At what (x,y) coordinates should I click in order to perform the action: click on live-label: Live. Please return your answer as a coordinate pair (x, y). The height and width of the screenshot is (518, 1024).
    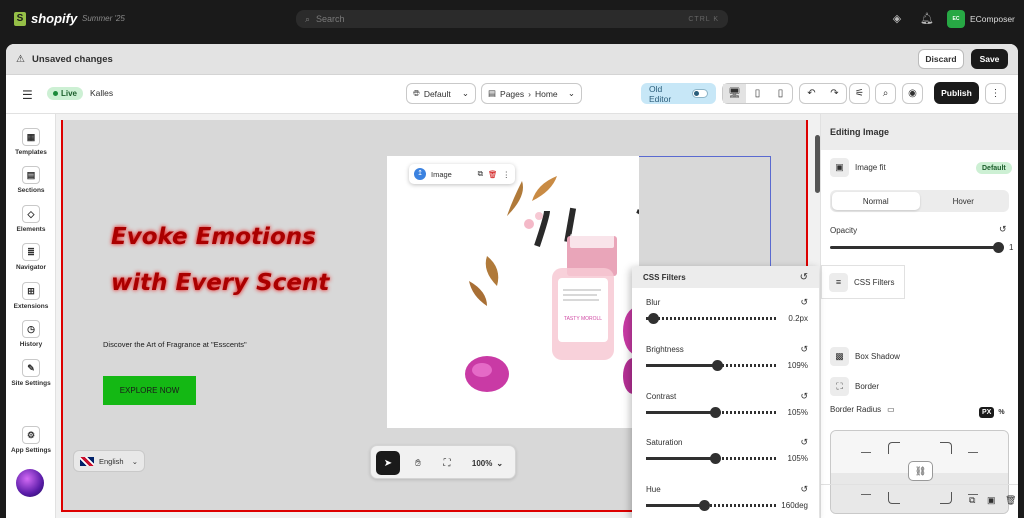
    Looking at the image, I should click on (69, 93).